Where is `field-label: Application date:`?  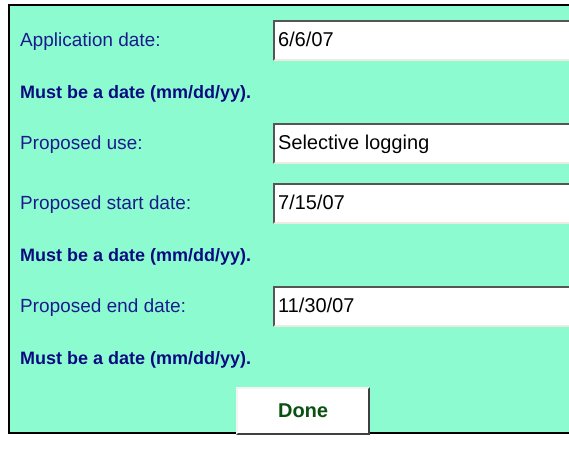 field-label: Application date: is located at coordinates (91, 41).